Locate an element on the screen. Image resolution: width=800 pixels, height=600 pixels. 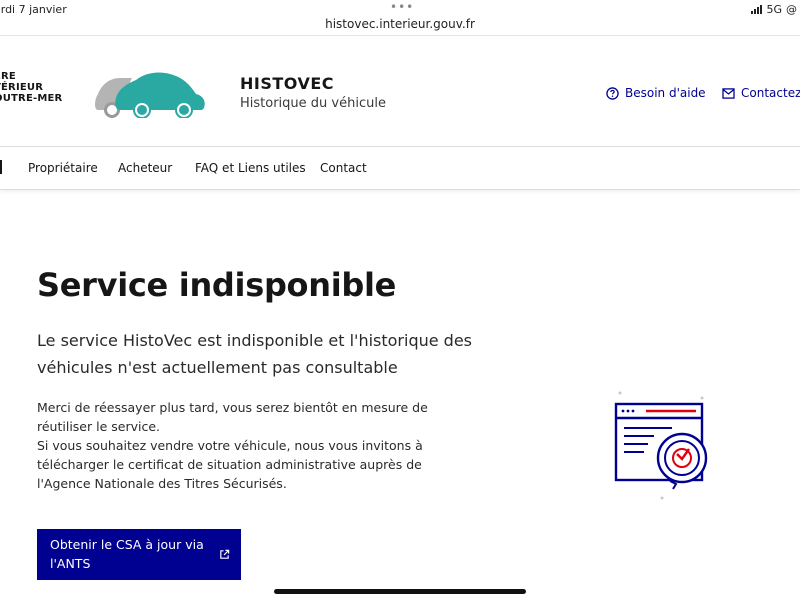
nav-item-acheteur: Acheteur is located at coordinates (145, 168).